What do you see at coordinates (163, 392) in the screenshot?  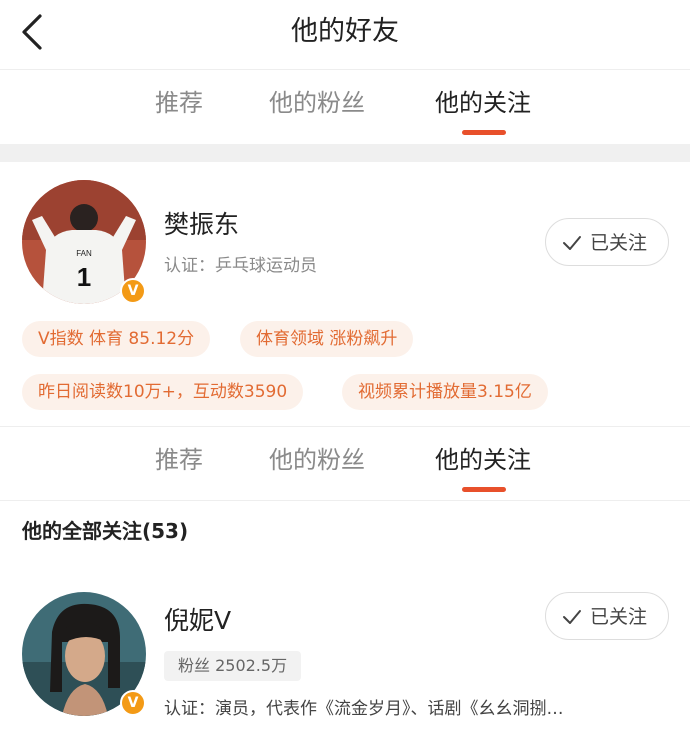 I see `stat-tag-reads: 昨日阅读数10万+，互动数3590` at bounding box center [163, 392].